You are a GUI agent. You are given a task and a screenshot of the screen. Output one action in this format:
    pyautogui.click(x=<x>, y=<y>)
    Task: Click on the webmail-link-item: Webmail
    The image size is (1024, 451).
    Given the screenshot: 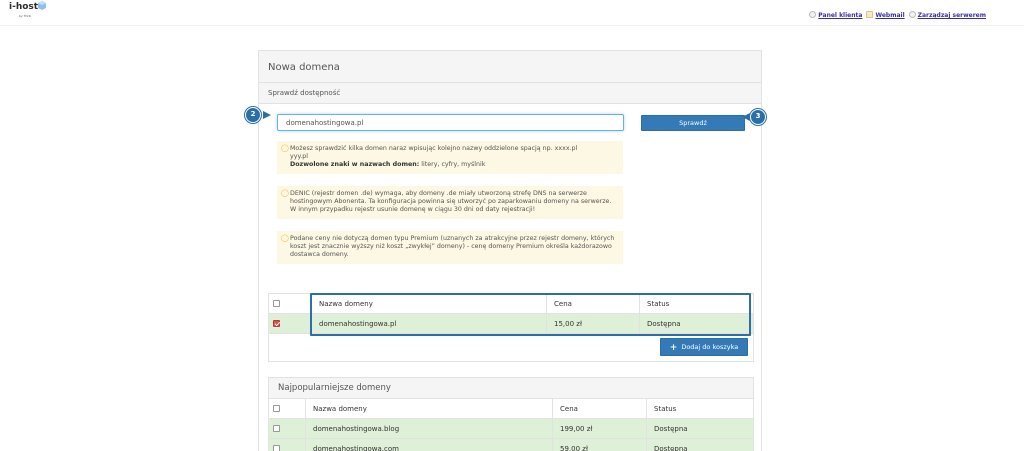 What is the action you would take?
    pyautogui.click(x=885, y=15)
    